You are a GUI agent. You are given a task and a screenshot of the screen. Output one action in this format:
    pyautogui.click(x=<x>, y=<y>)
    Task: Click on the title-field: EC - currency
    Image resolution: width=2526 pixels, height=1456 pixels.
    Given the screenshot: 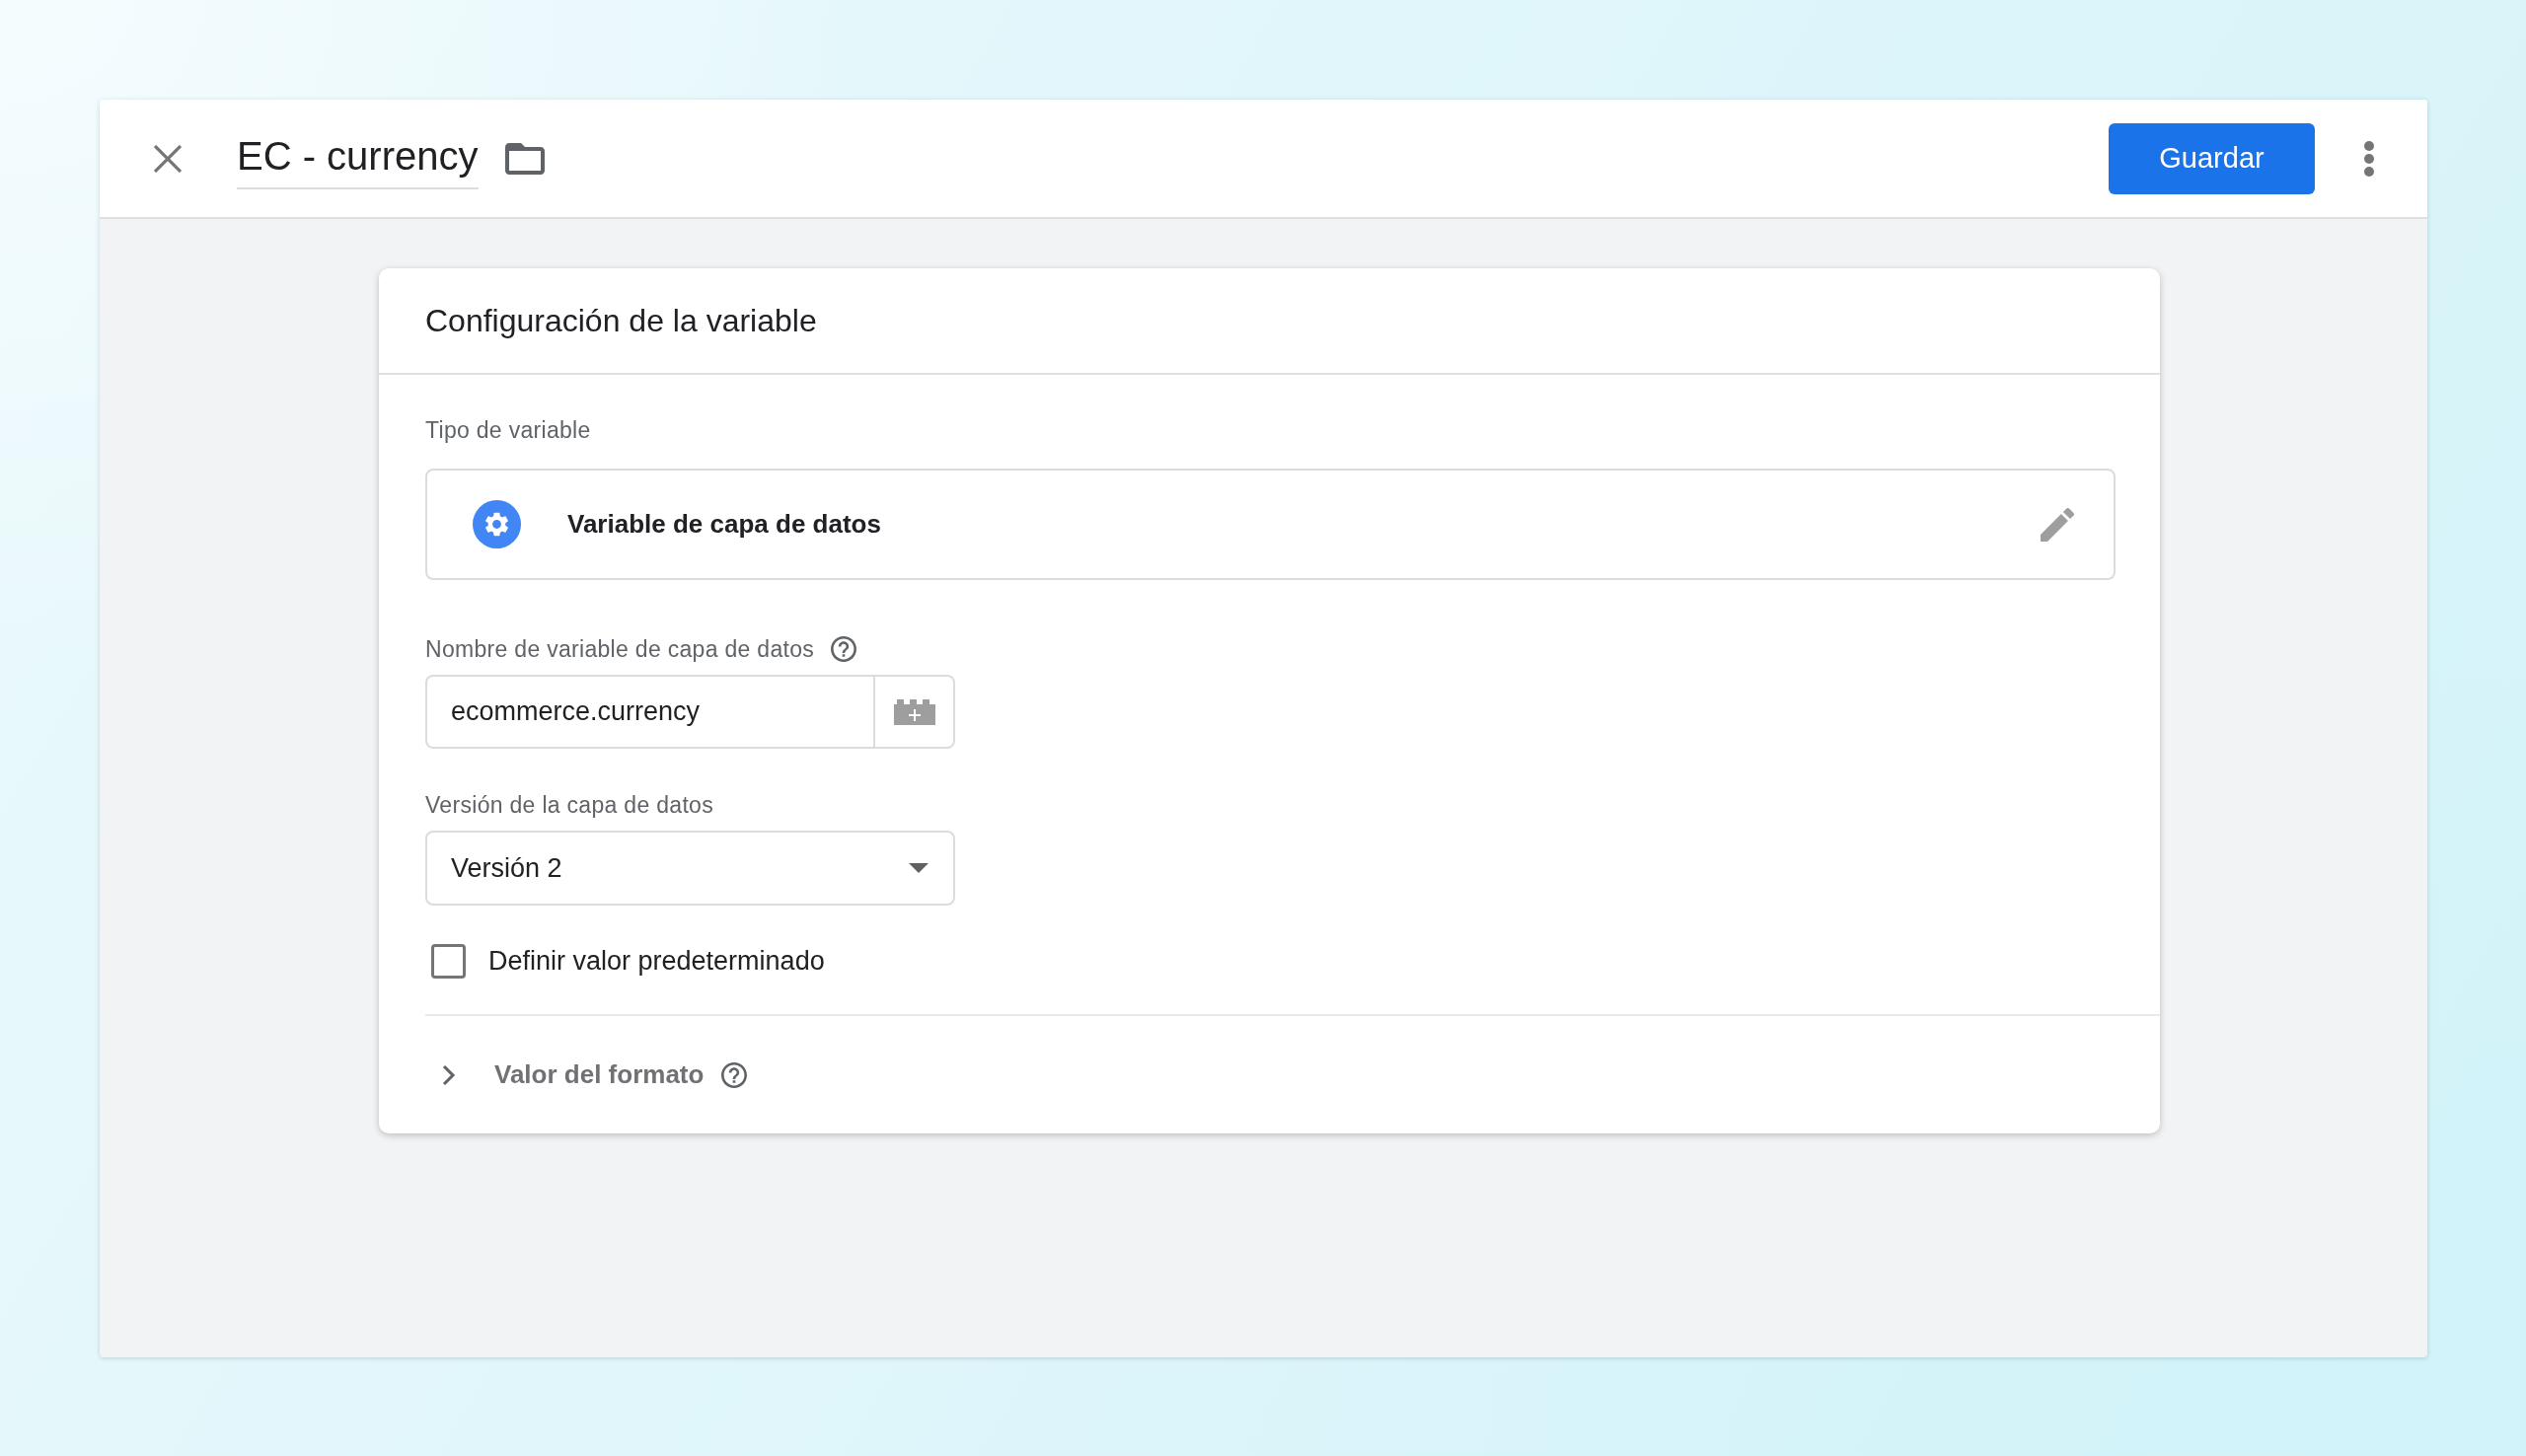 What is the action you would take?
    pyautogui.click(x=358, y=158)
    